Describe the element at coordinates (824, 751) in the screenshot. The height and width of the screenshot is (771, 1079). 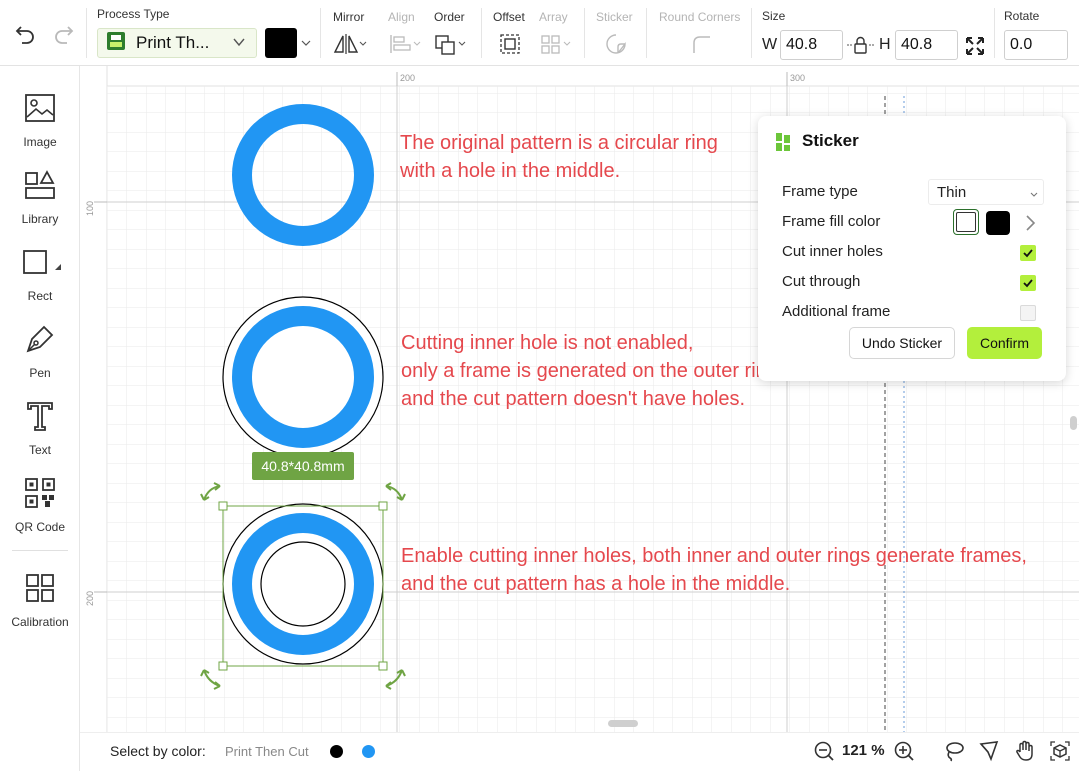
I see `zoom-out-icon` at that location.